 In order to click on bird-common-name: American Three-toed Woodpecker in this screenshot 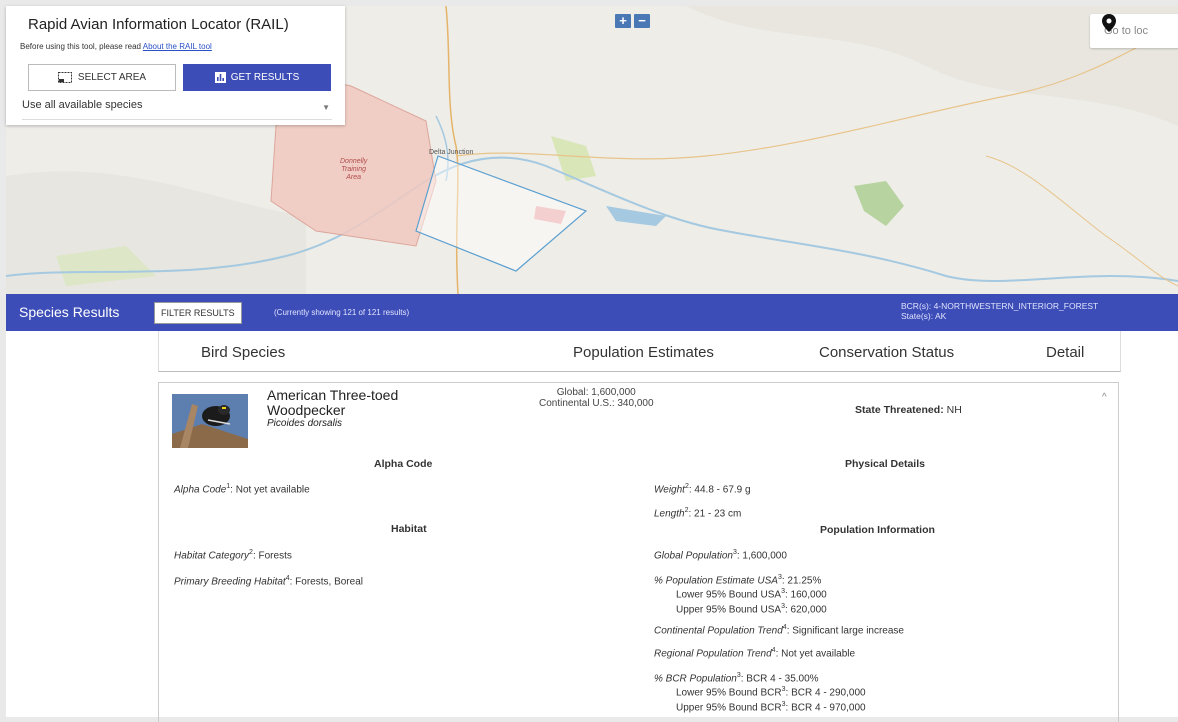, I will do `click(333, 402)`.